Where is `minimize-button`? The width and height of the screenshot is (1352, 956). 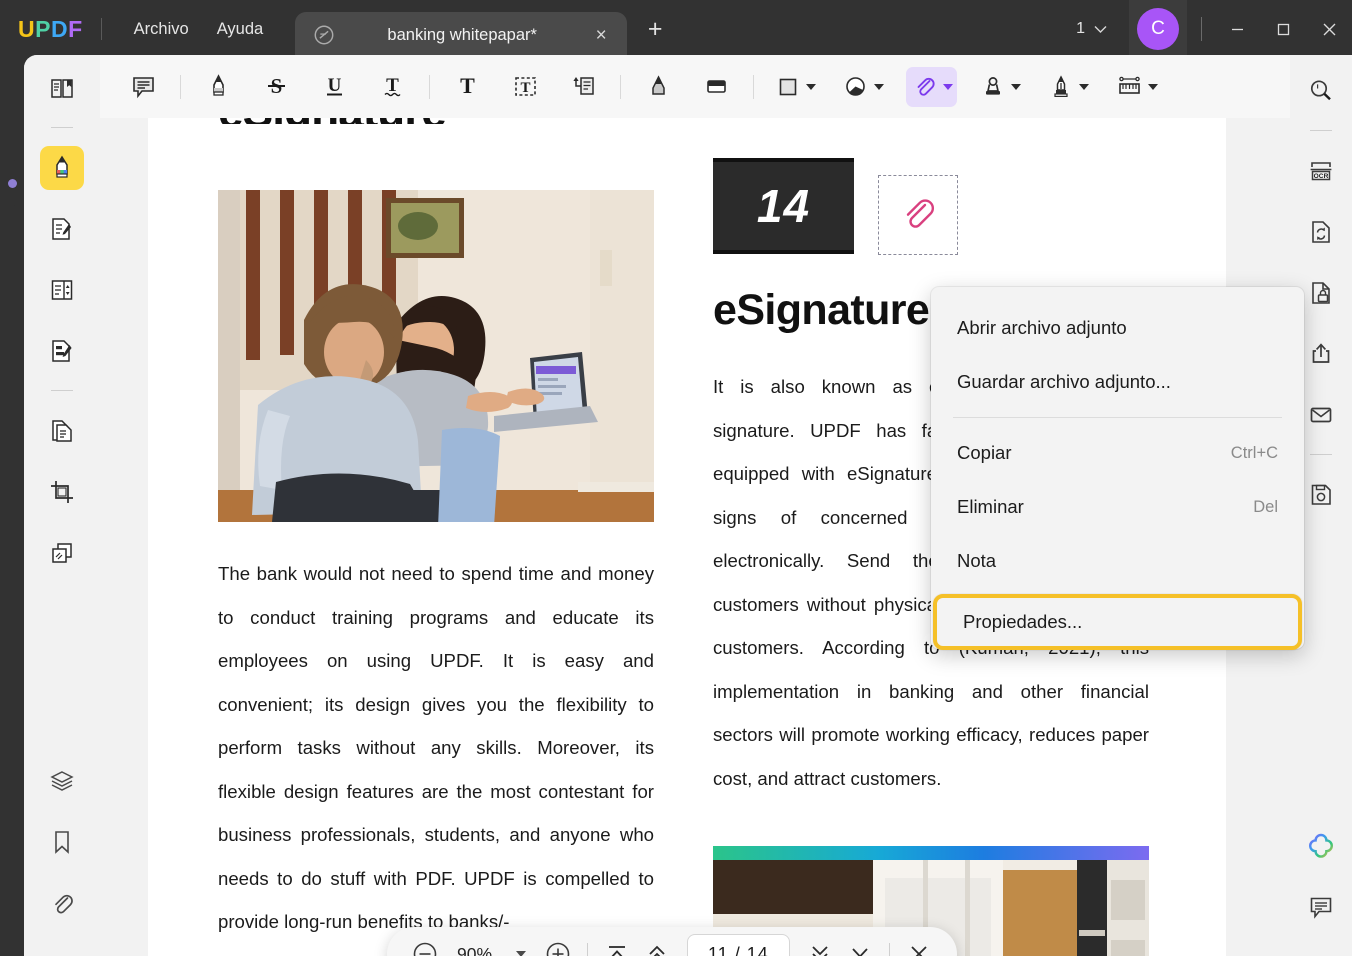 minimize-button is located at coordinates (1237, 29).